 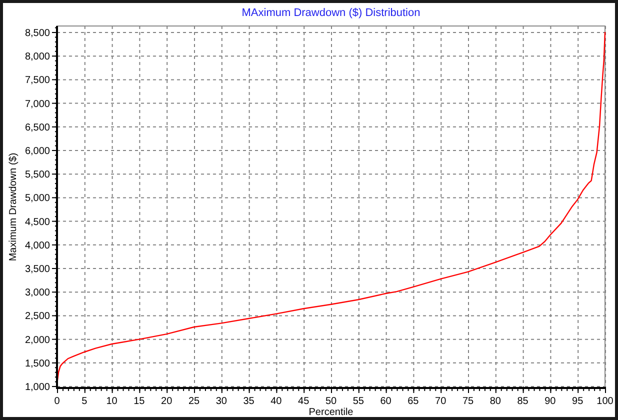 What do you see at coordinates (37, 316) in the screenshot?
I see `y-tick-label: 2,500` at bounding box center [37, 316].